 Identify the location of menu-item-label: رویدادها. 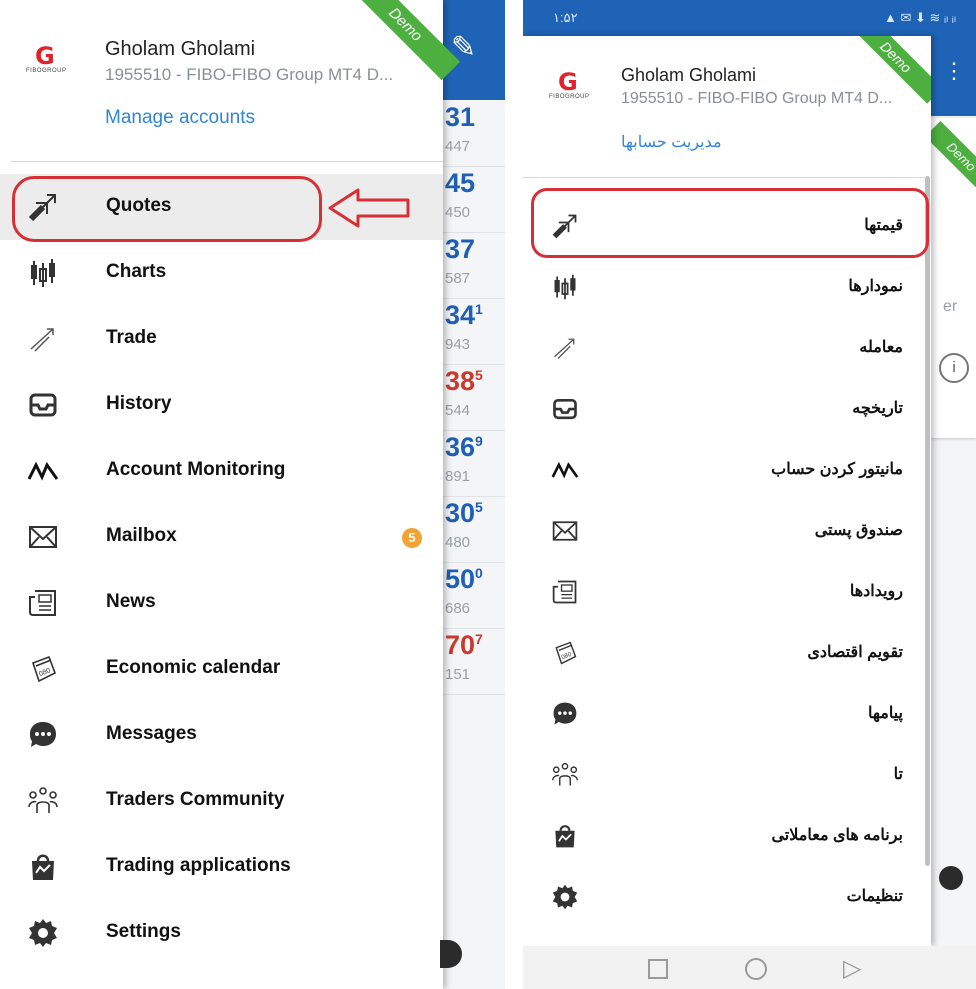
(876, 591).